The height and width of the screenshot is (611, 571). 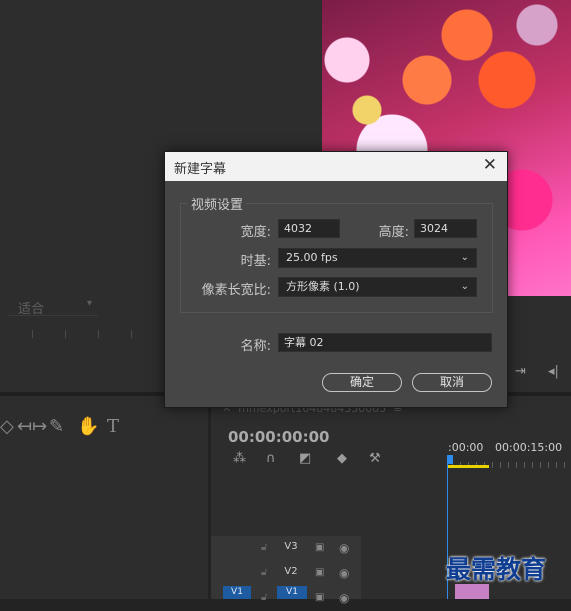 What do you see at coordinates (393, 232) in the screenshot?
I see `height-label: 高度:` at bounding box center [393, 232].